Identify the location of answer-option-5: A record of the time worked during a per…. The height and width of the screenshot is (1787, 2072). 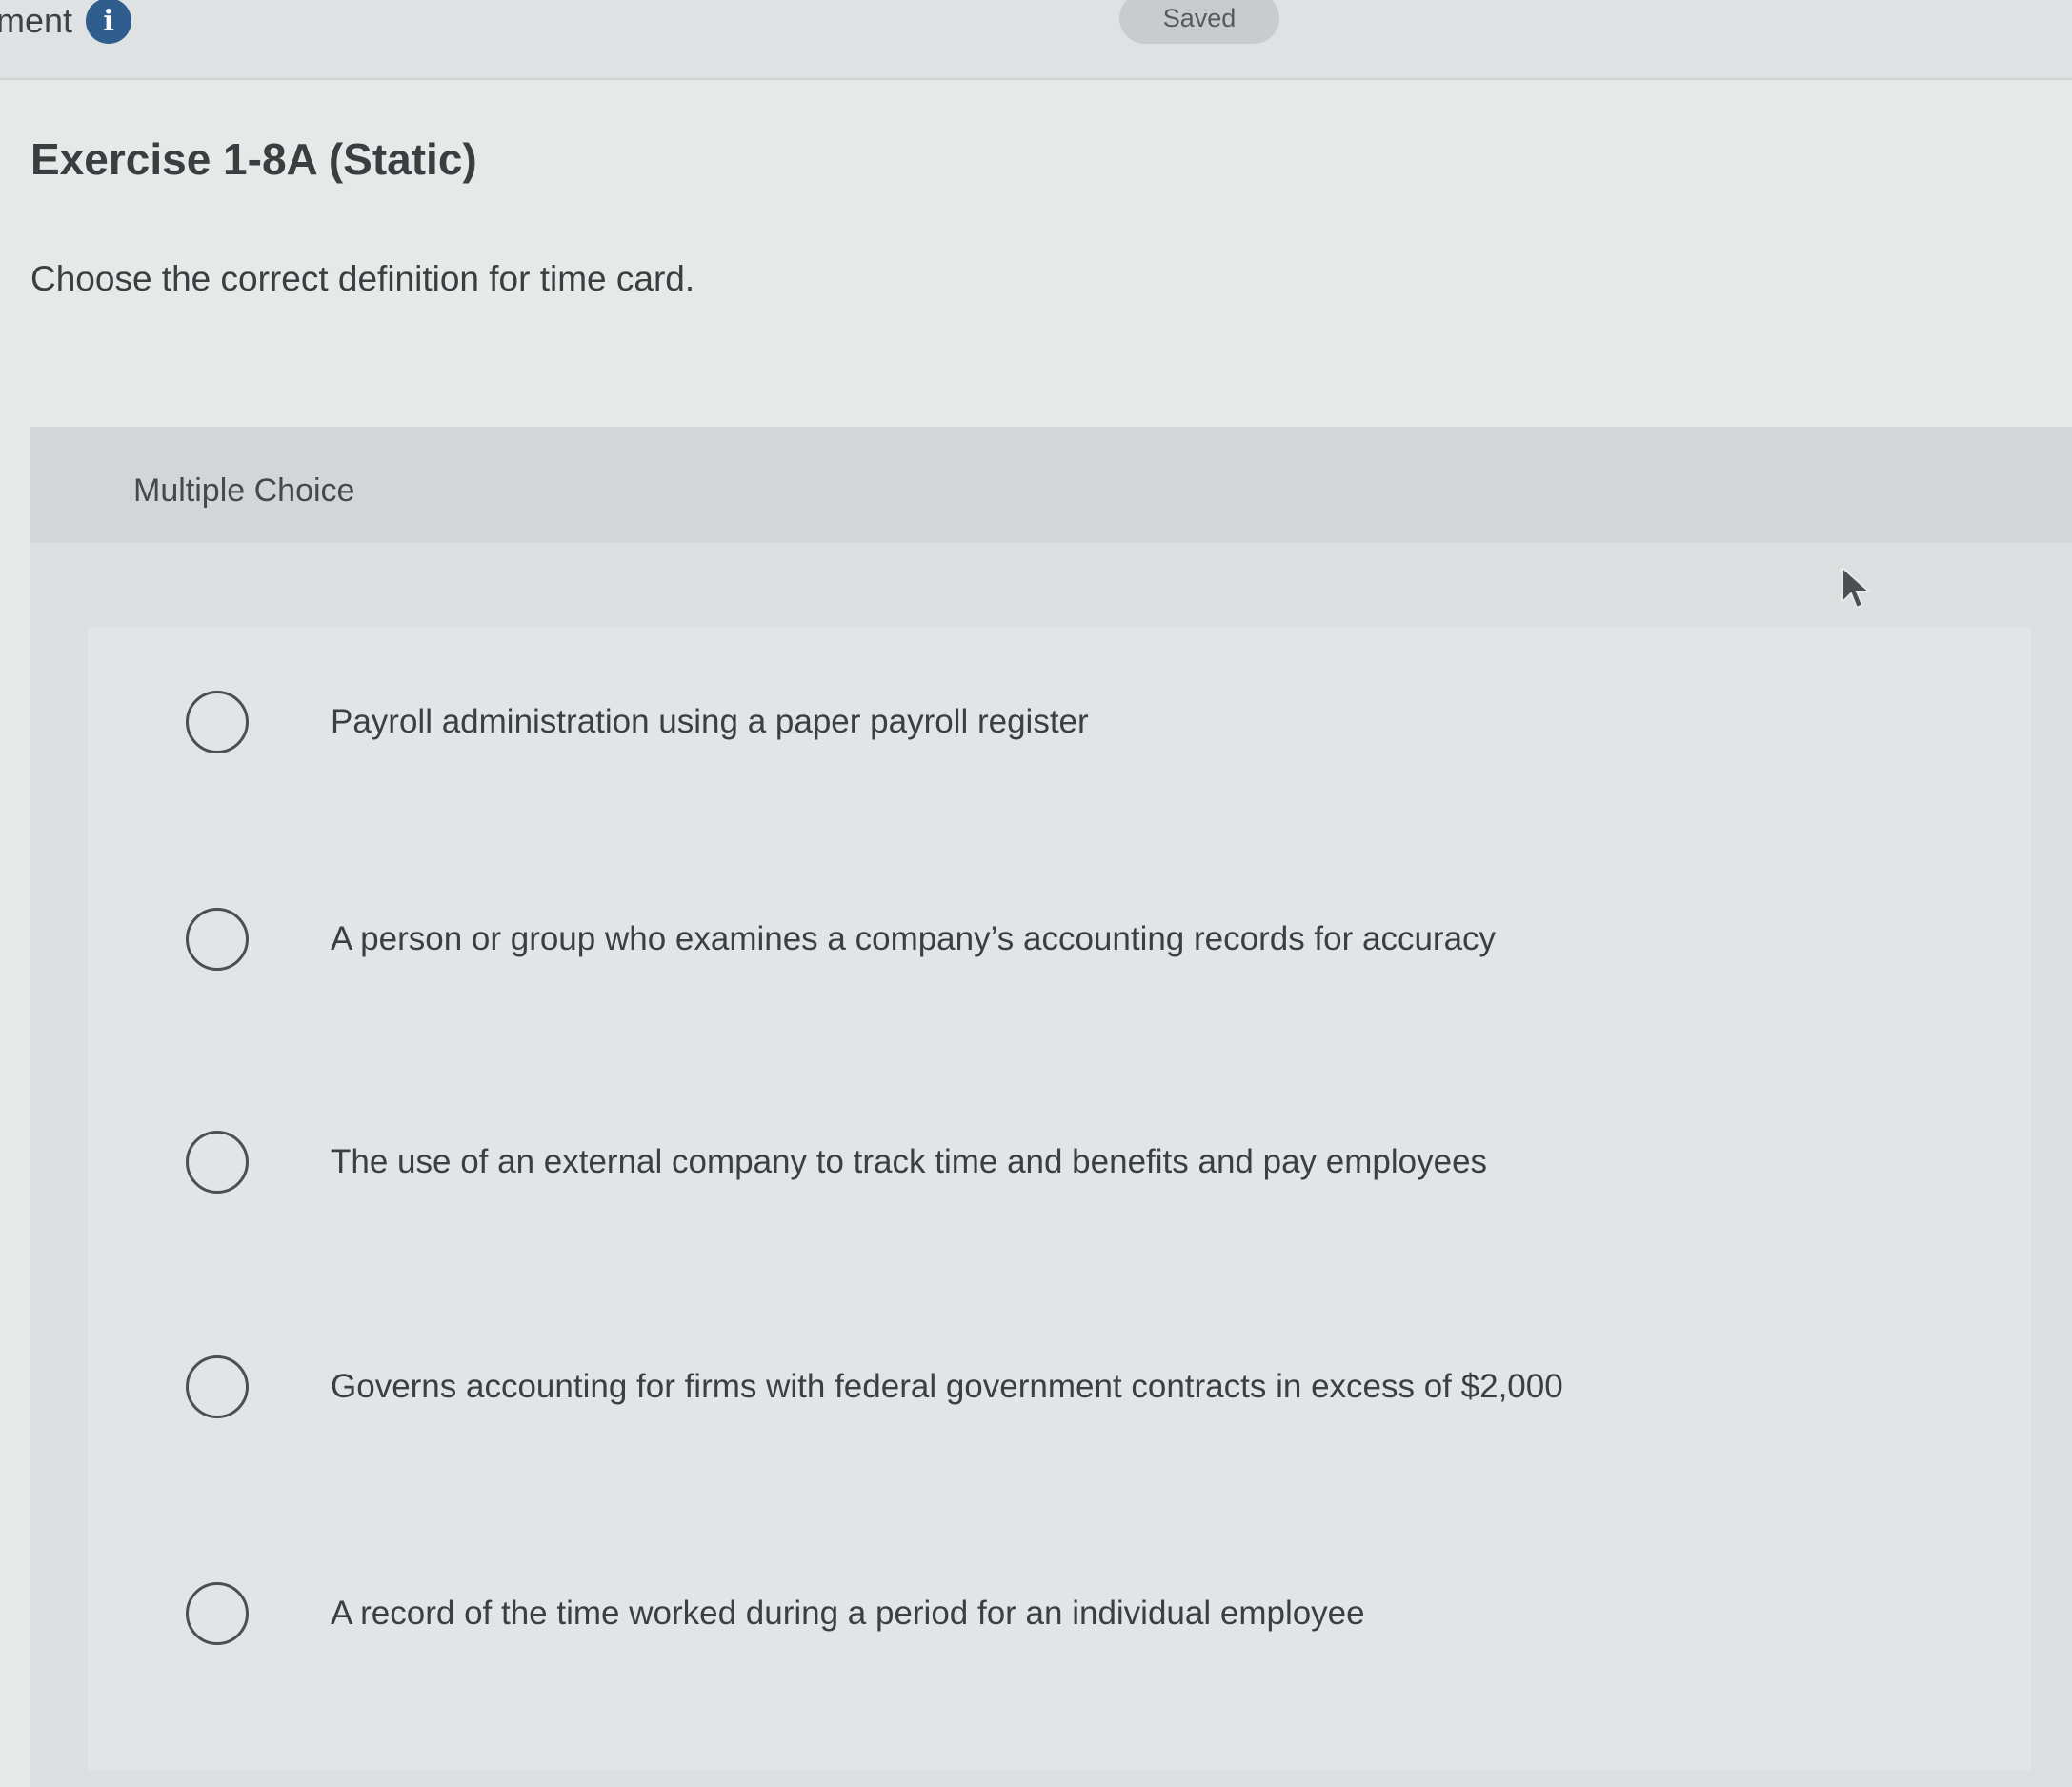
(1059, 1613).